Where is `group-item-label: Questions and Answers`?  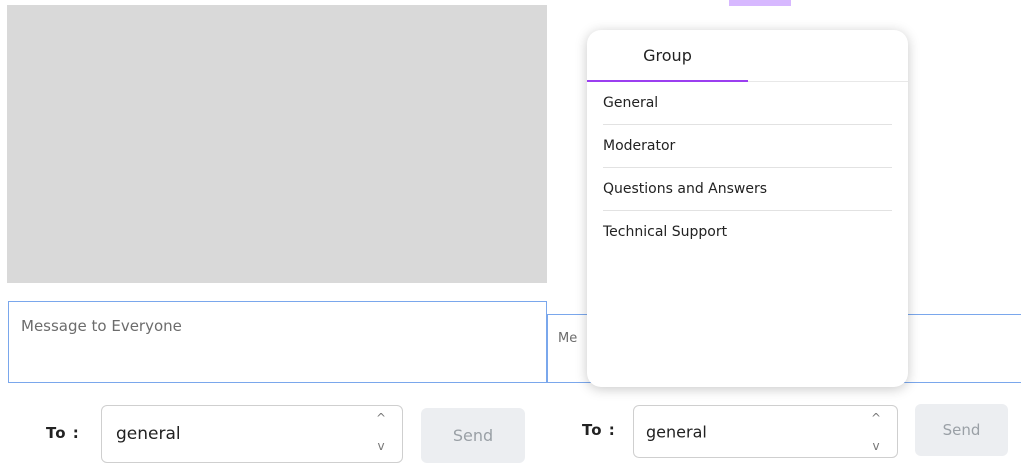
group-item-label: Questions and Answers is located at coordinates (685, 189).